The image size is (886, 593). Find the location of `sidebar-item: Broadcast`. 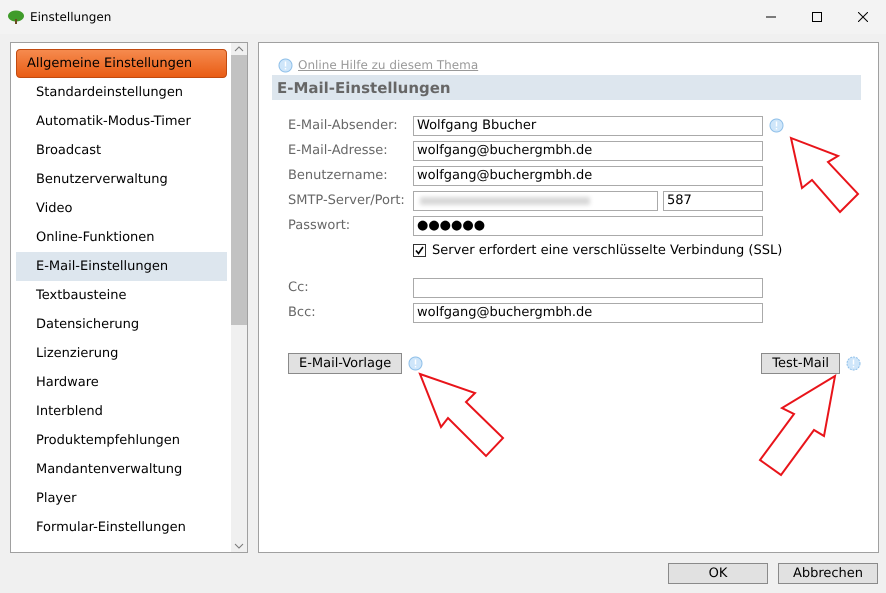

sidebar-item: Broadcast is located at coordinates (121, 150).